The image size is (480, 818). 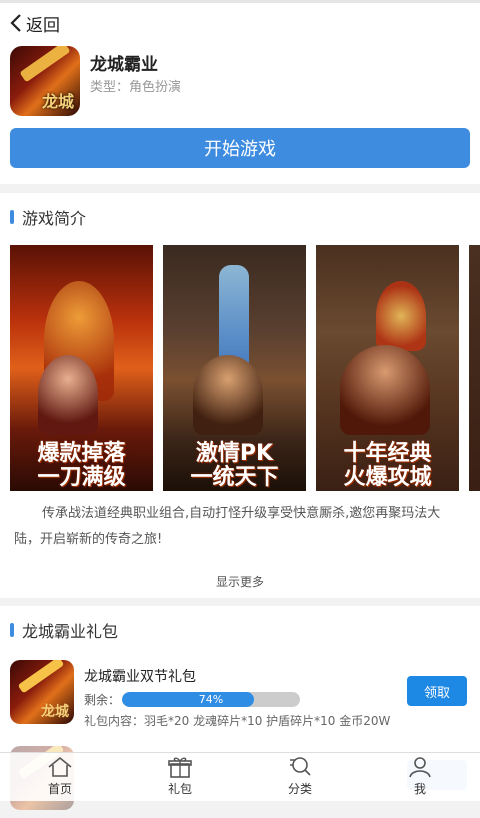 I want to click on screenshot-1: 爆款掉落 一刀满级, so click(x=81, y=368).